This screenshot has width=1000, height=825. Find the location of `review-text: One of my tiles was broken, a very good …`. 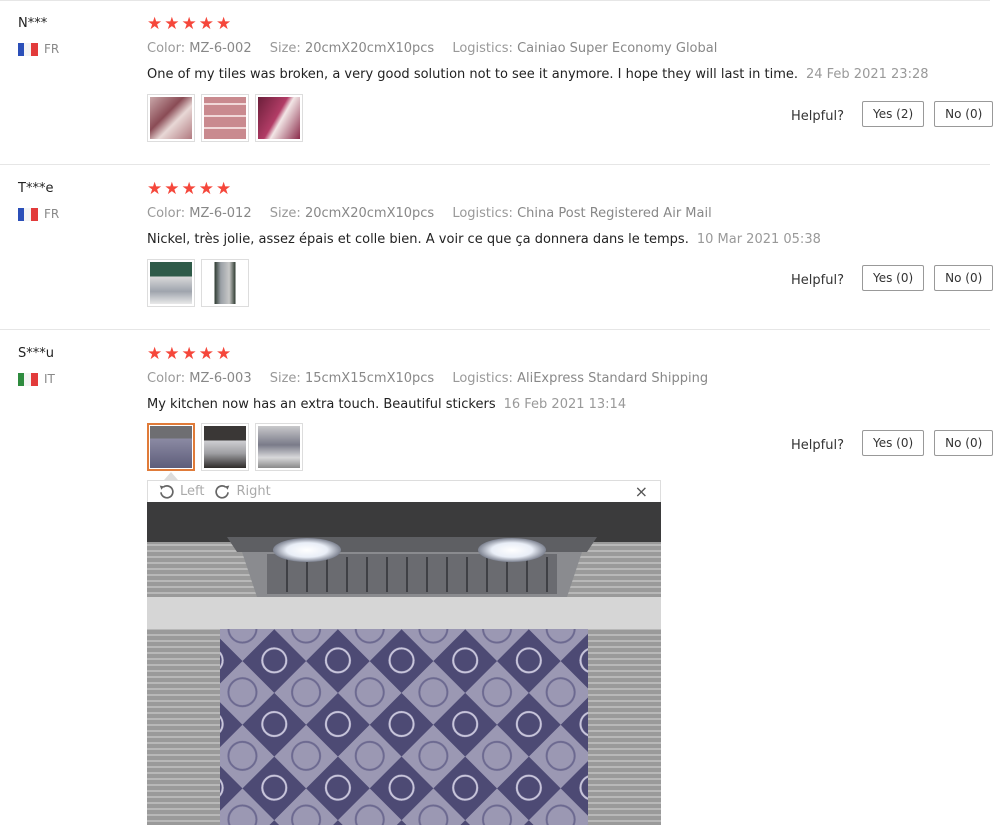

review-text: One of my tiles was broken, a very good … is located at coordinates (538, 74).